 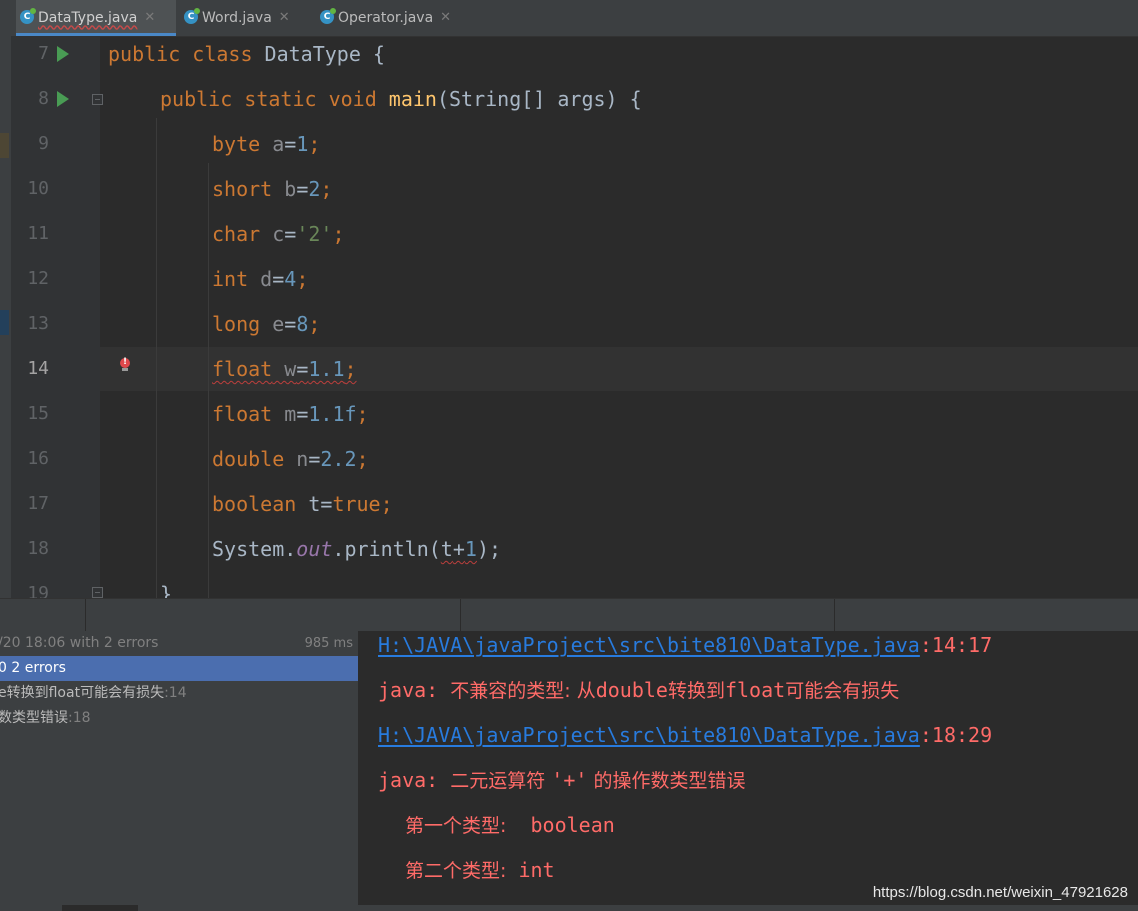 What do you see at coordinates (569, 615) in the screenshot?
I see `build-tool-window-header` at bounding box center [569, 615].